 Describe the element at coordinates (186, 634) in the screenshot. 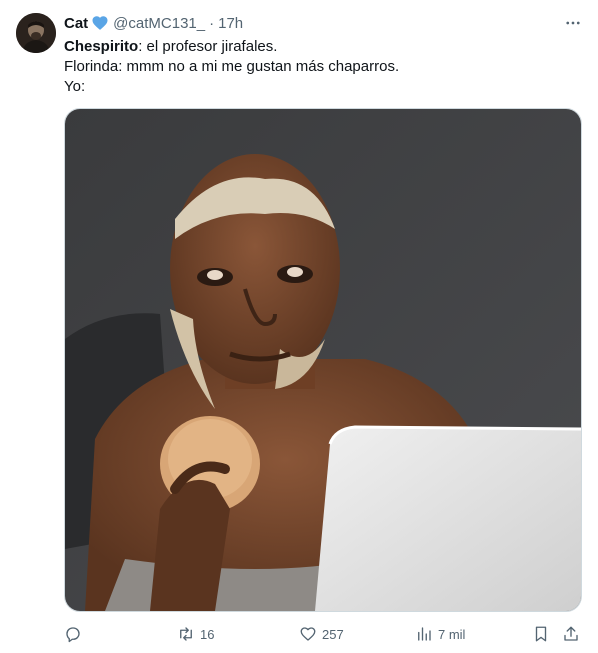

I see `retweet-icon` at that location.